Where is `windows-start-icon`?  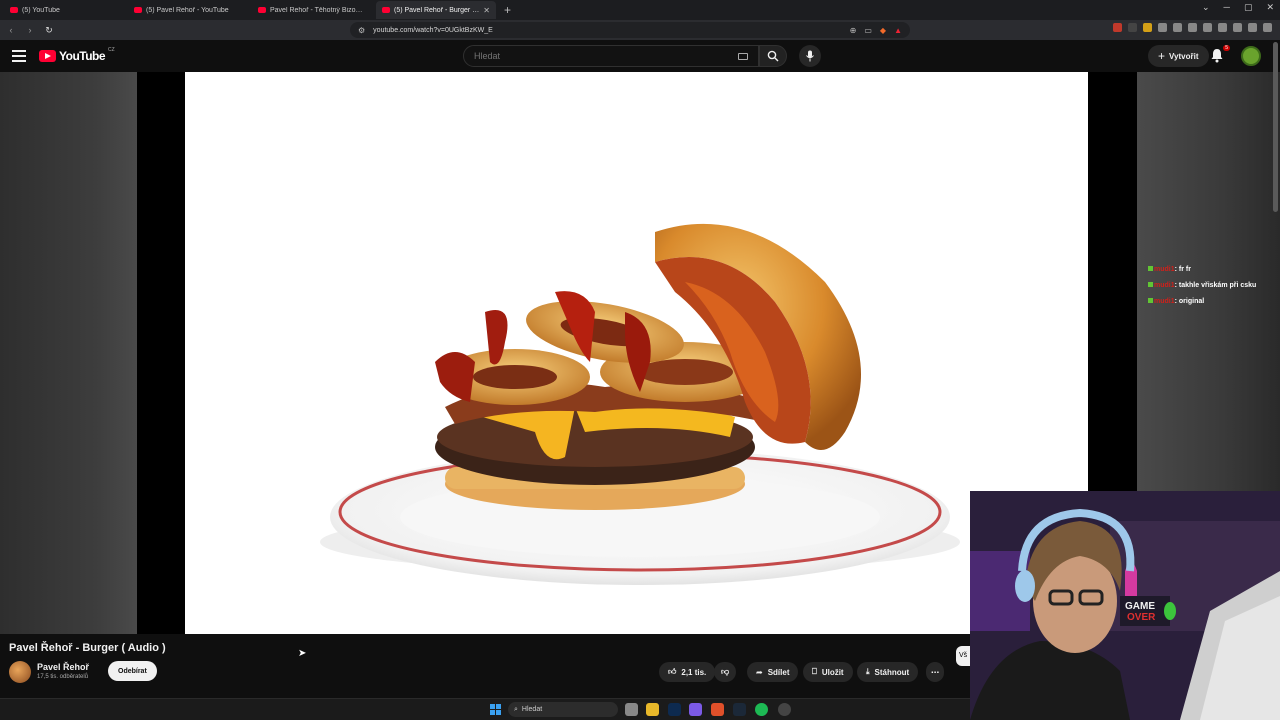
windows-start-icon is located at coordinates (495, 709).